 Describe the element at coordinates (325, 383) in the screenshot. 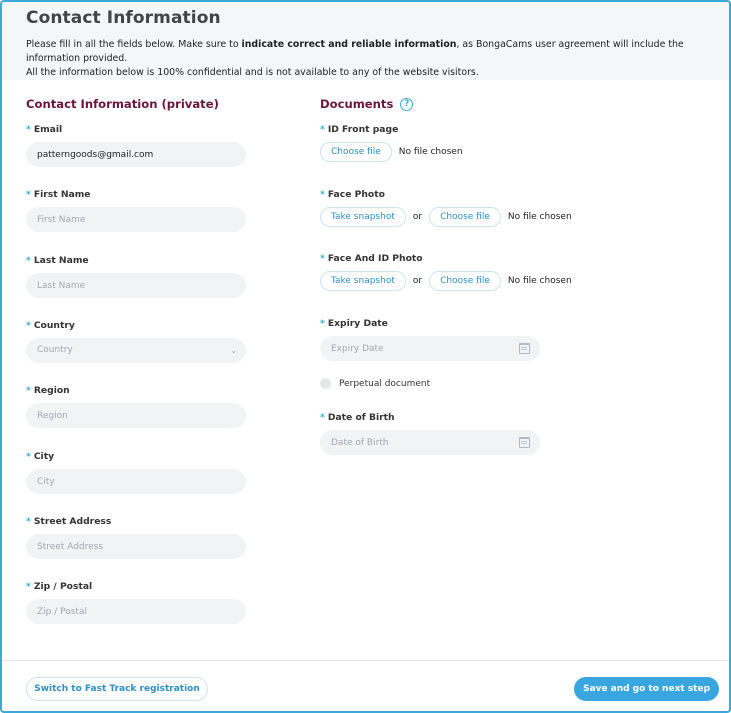

I see `perpetual-document-checkbox` at that location.